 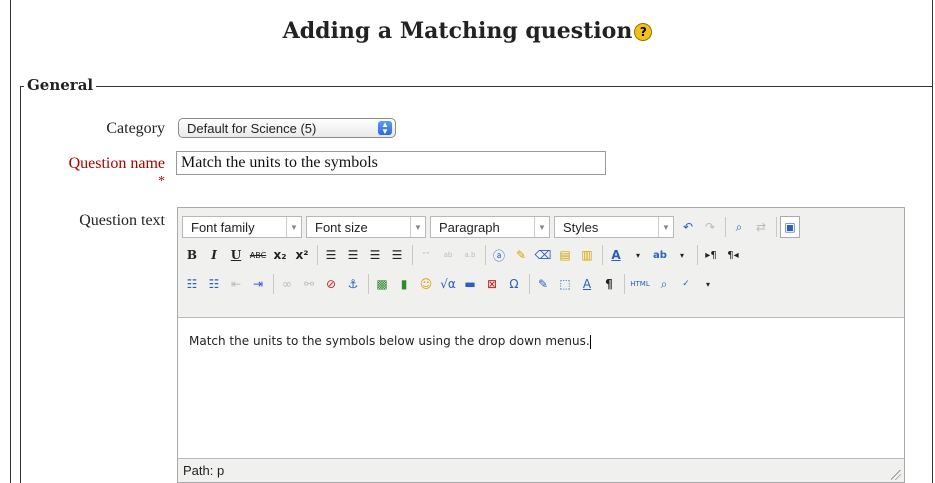 I want to click on justify-icon: ☰, so click(x=397, y=255).